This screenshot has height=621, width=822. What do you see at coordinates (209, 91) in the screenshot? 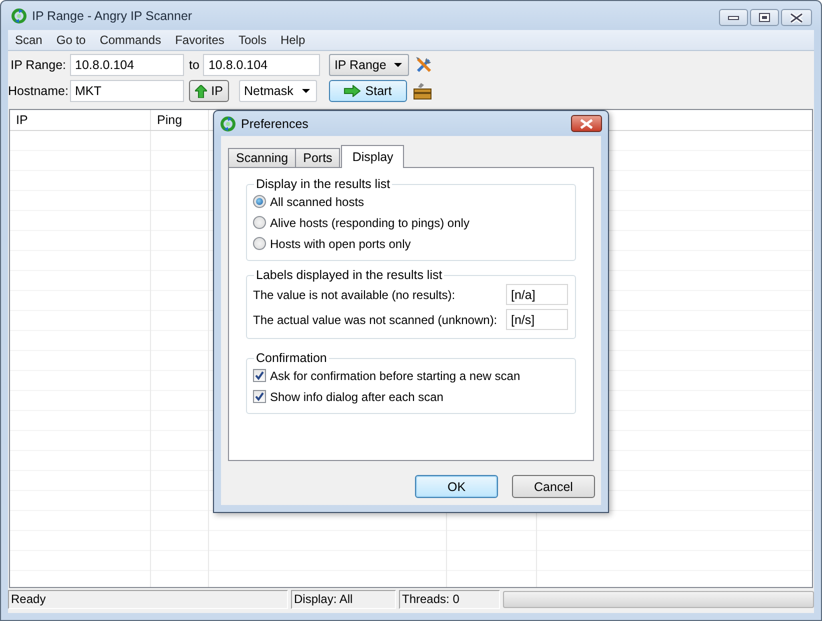
I see `ip-button: IP` at bounding box center [209, 91].